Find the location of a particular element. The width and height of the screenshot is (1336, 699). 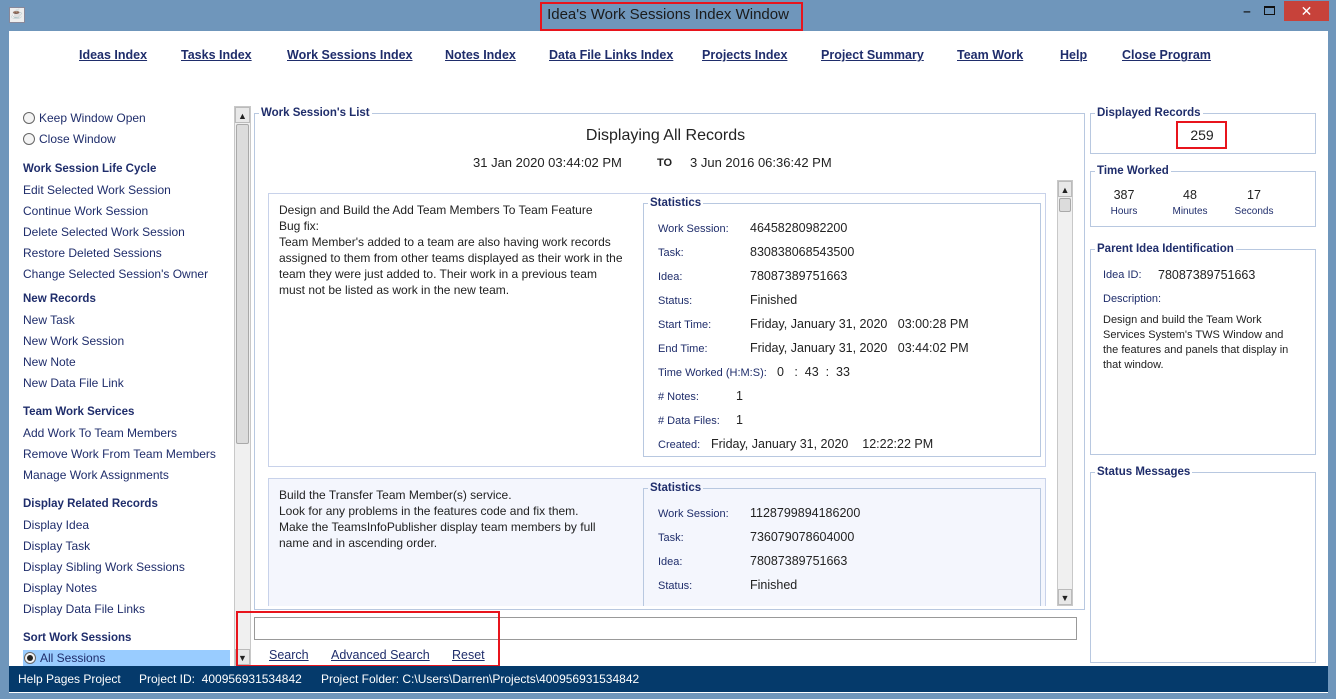

continue-session-link: Continue Work Session is located at coordinates (85, 211).